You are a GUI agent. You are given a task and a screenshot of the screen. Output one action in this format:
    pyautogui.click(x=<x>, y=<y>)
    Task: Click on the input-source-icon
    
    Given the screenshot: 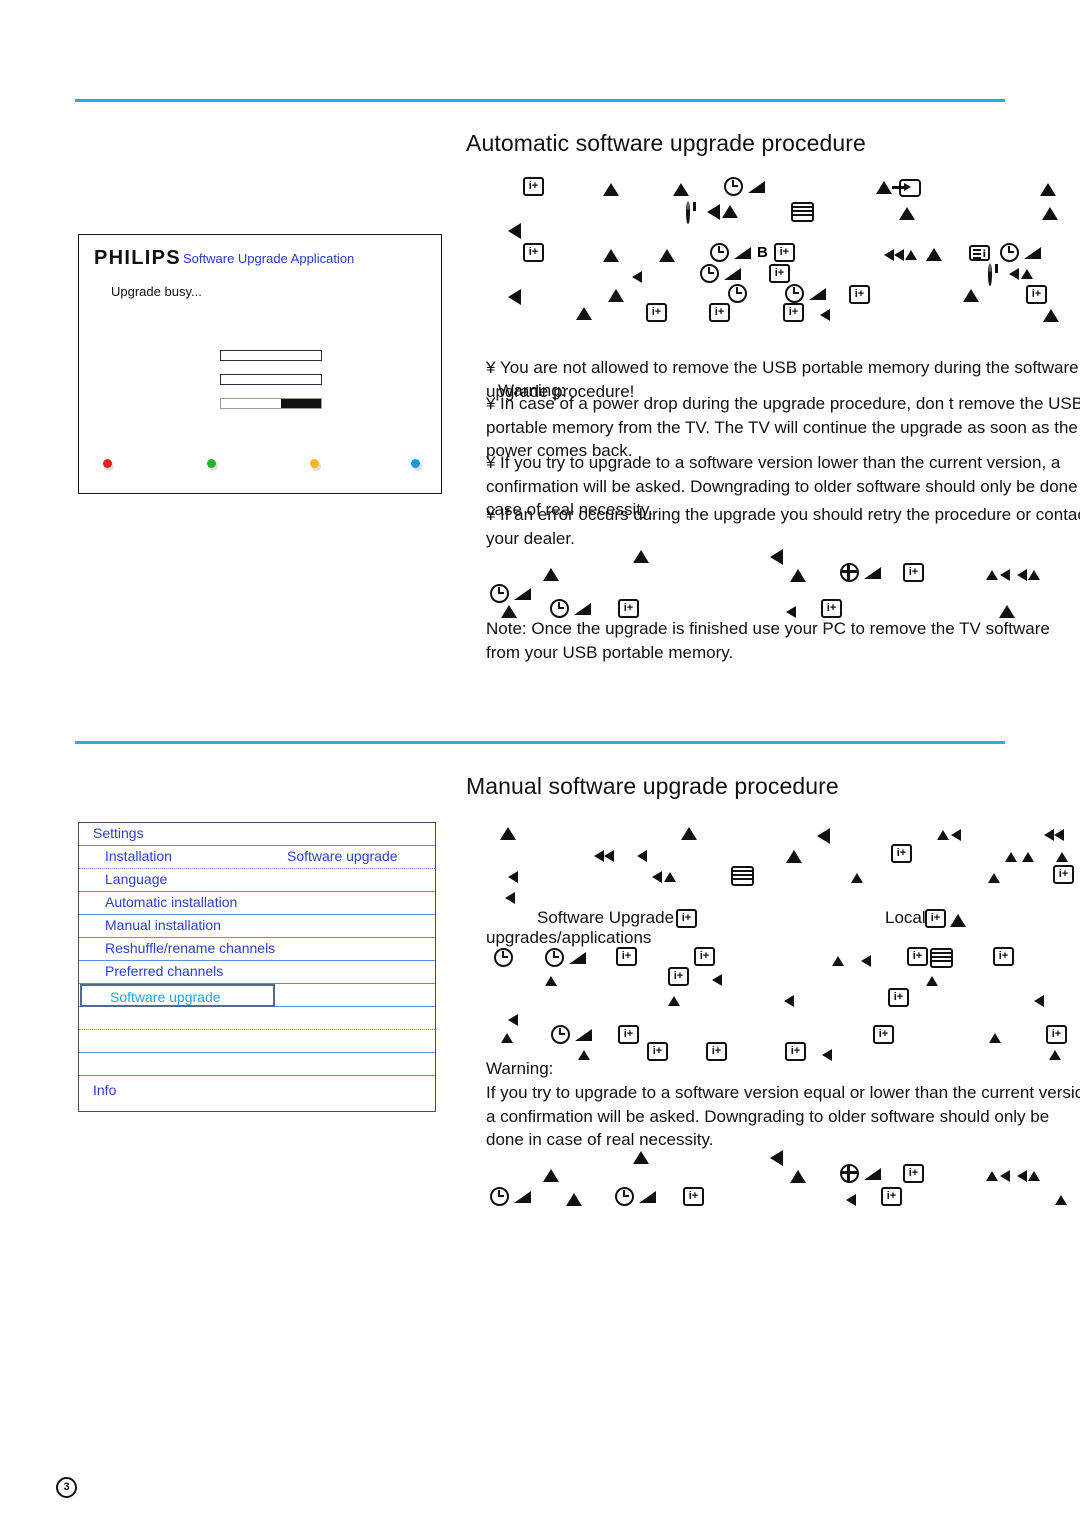 What is the action you would take?
    pyautogui.click(x=906, y=187)
    